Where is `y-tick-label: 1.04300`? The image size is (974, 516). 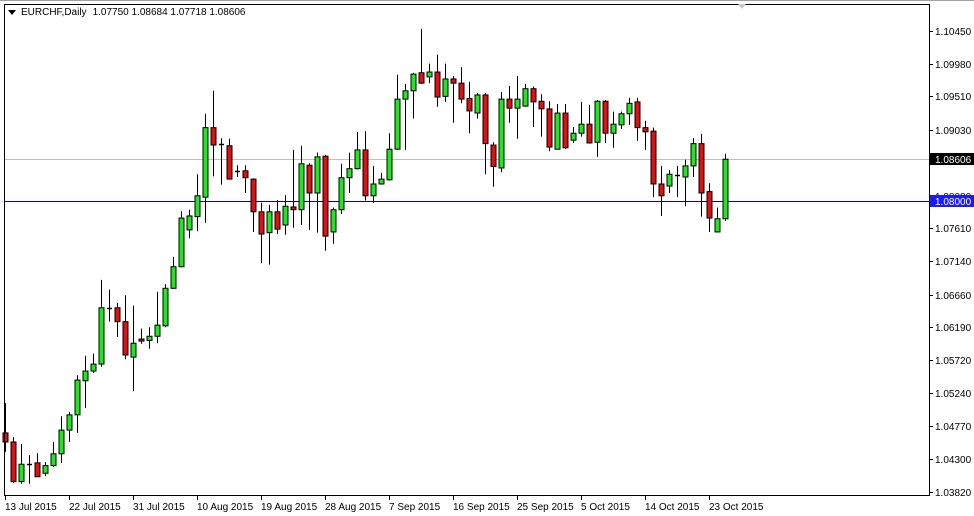
y-tick-label: 1.04300 is located at coordinates (953, 460).